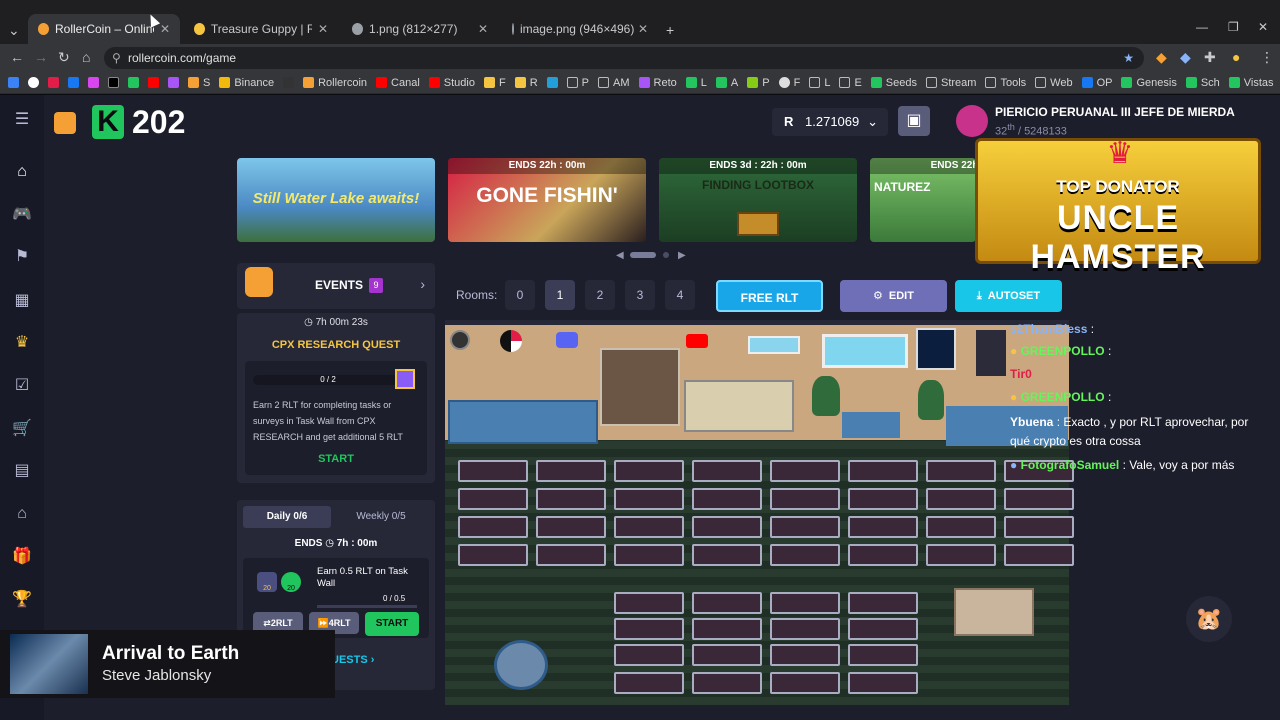  What do you see at coordinates (567, 340) in the screenshot?
I see `discord-icon` at bounding box center [567, 340].